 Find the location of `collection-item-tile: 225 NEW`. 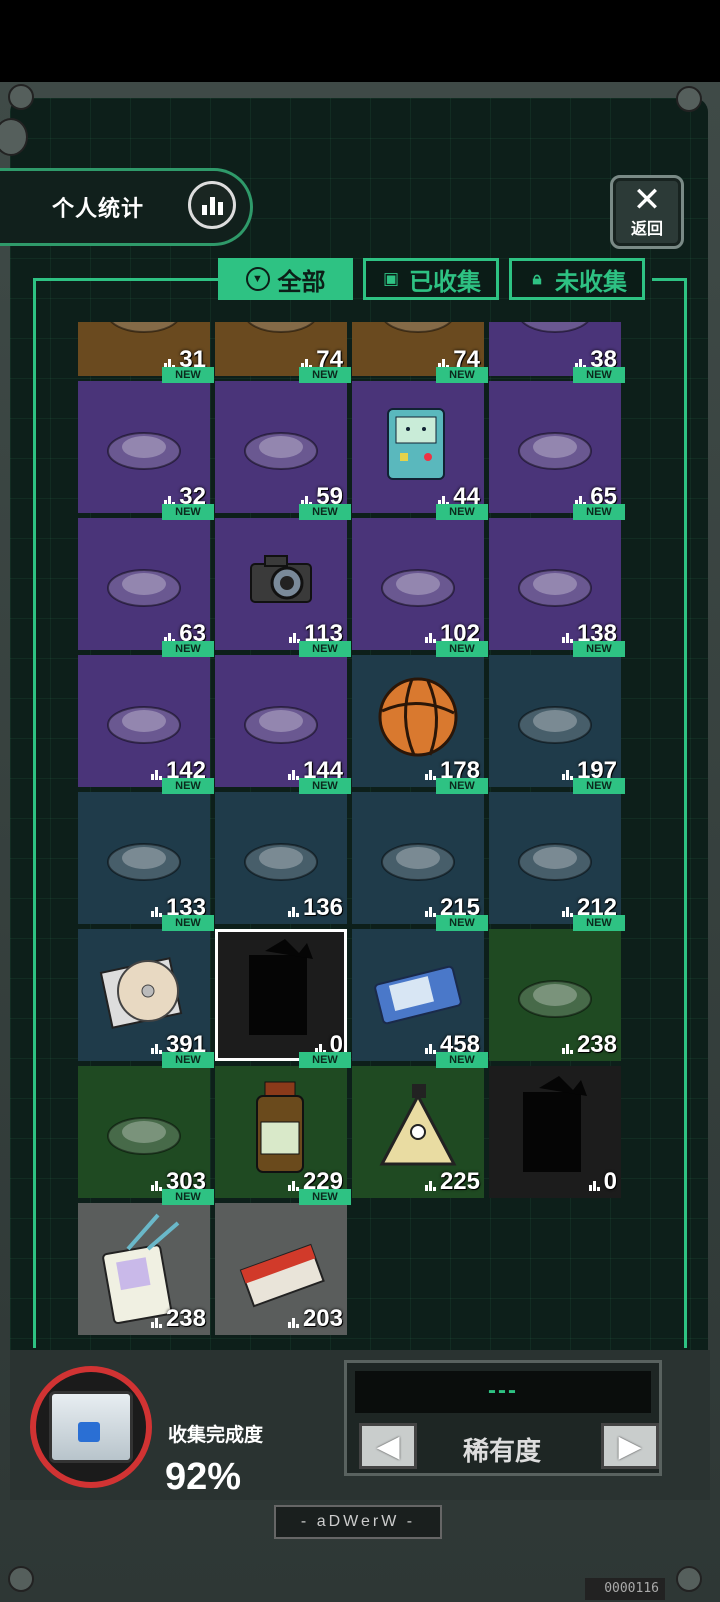

collection-item-tile: 225 NEW is located at coordinates (420, 1125).